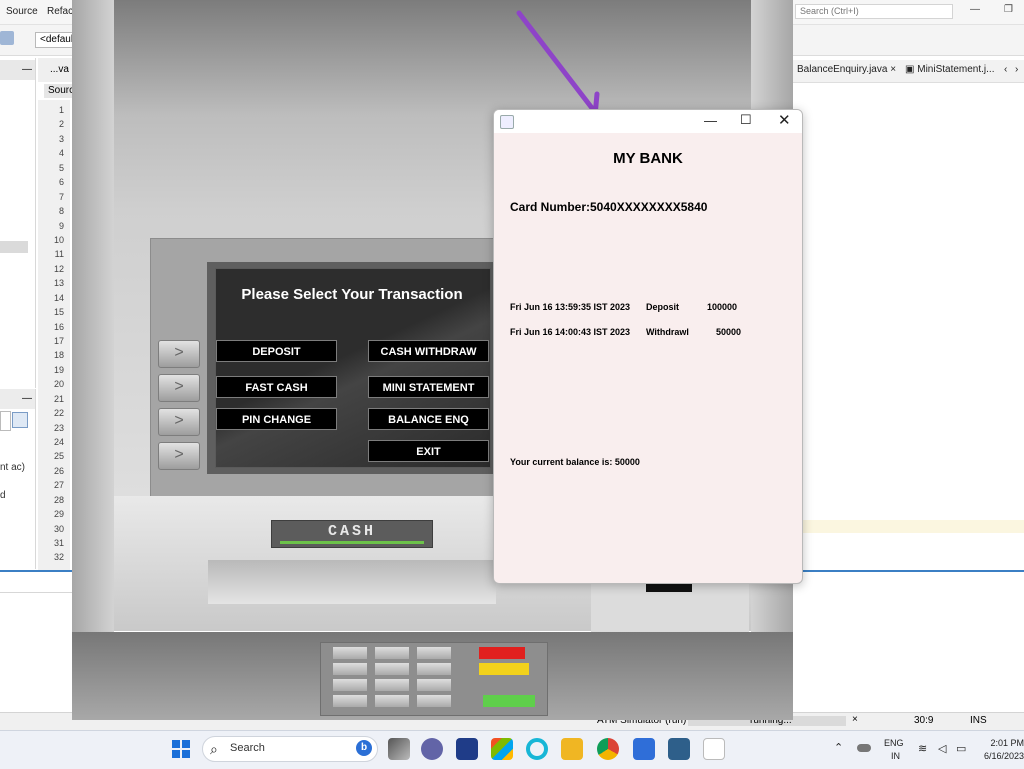  Describe the element at coordinates (399, 749) in the screenshot. I see `task-view-icon` at that location.